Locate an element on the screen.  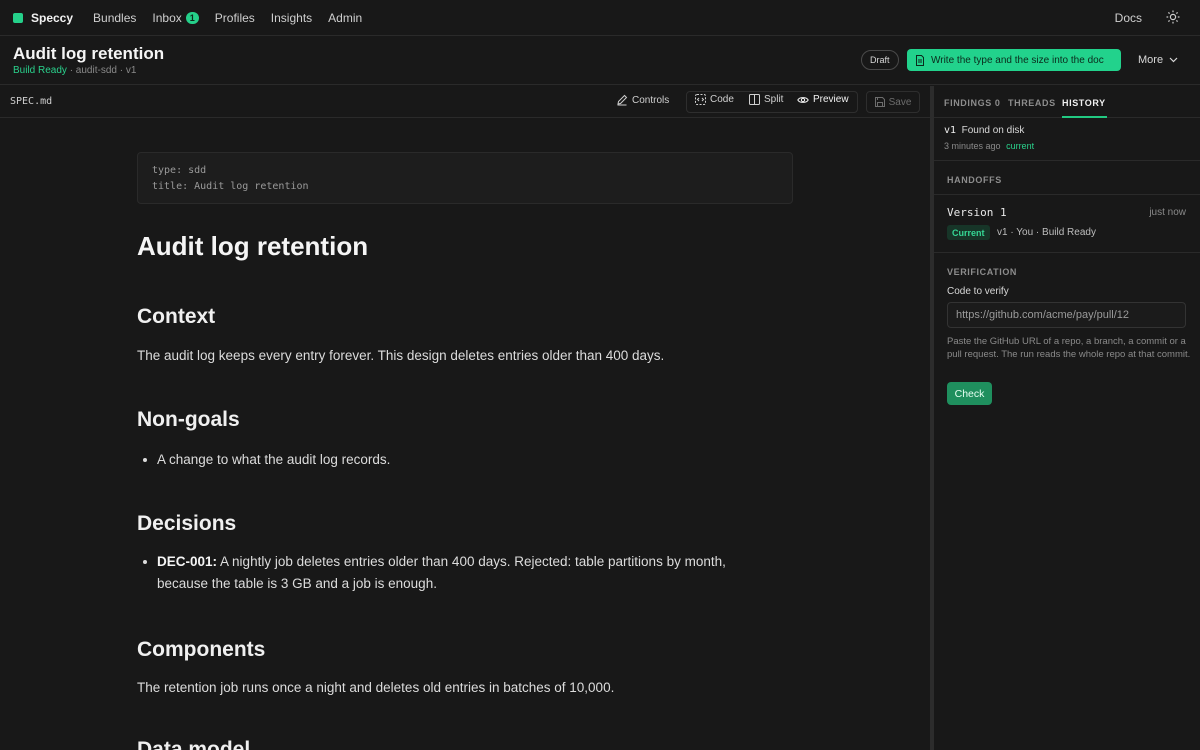
pencil-icon is located at coordinates (622, 100).